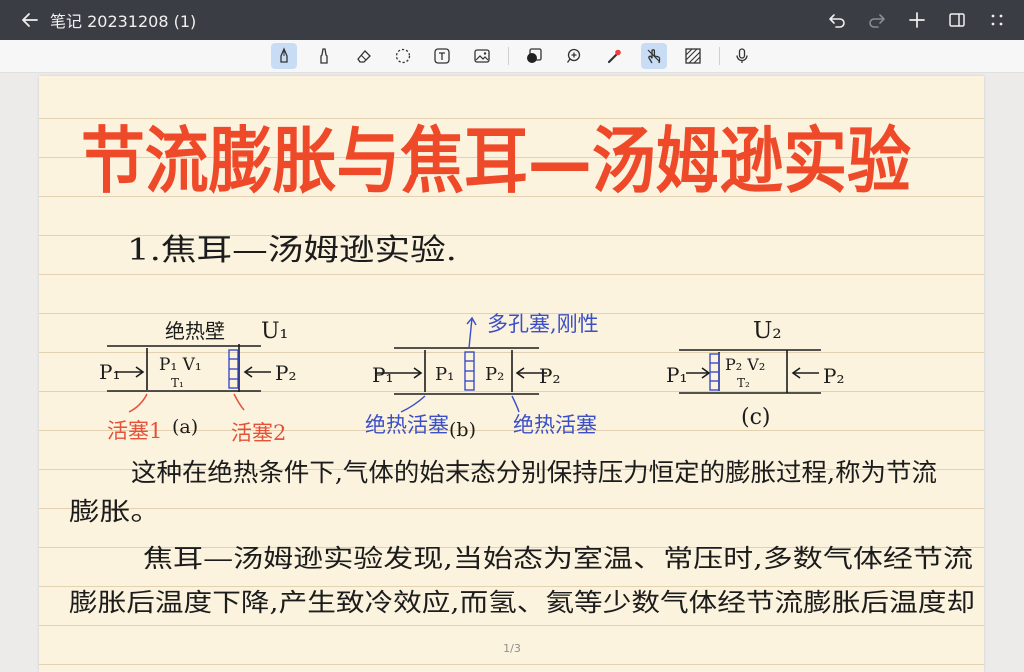  What do you see at coordinates (482, 56) in the screenshot?
I see `image-icon` at bounding box center [482, 56].